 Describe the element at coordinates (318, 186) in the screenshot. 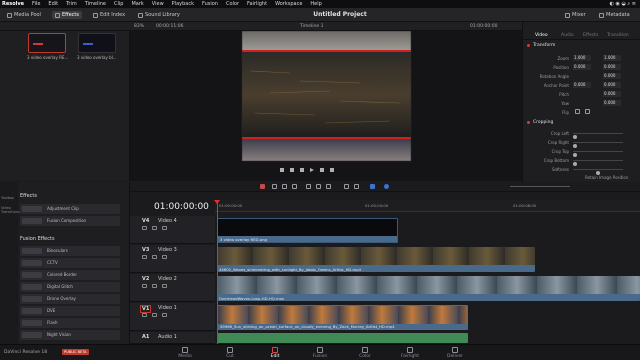

I see `overwrite-clip-icon` at that location.